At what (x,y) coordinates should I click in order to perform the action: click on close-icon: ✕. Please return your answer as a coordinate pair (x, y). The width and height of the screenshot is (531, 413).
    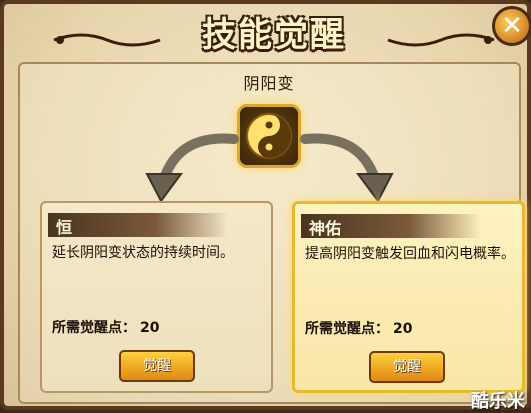
    Looking at the image, I should click on (512, 26).